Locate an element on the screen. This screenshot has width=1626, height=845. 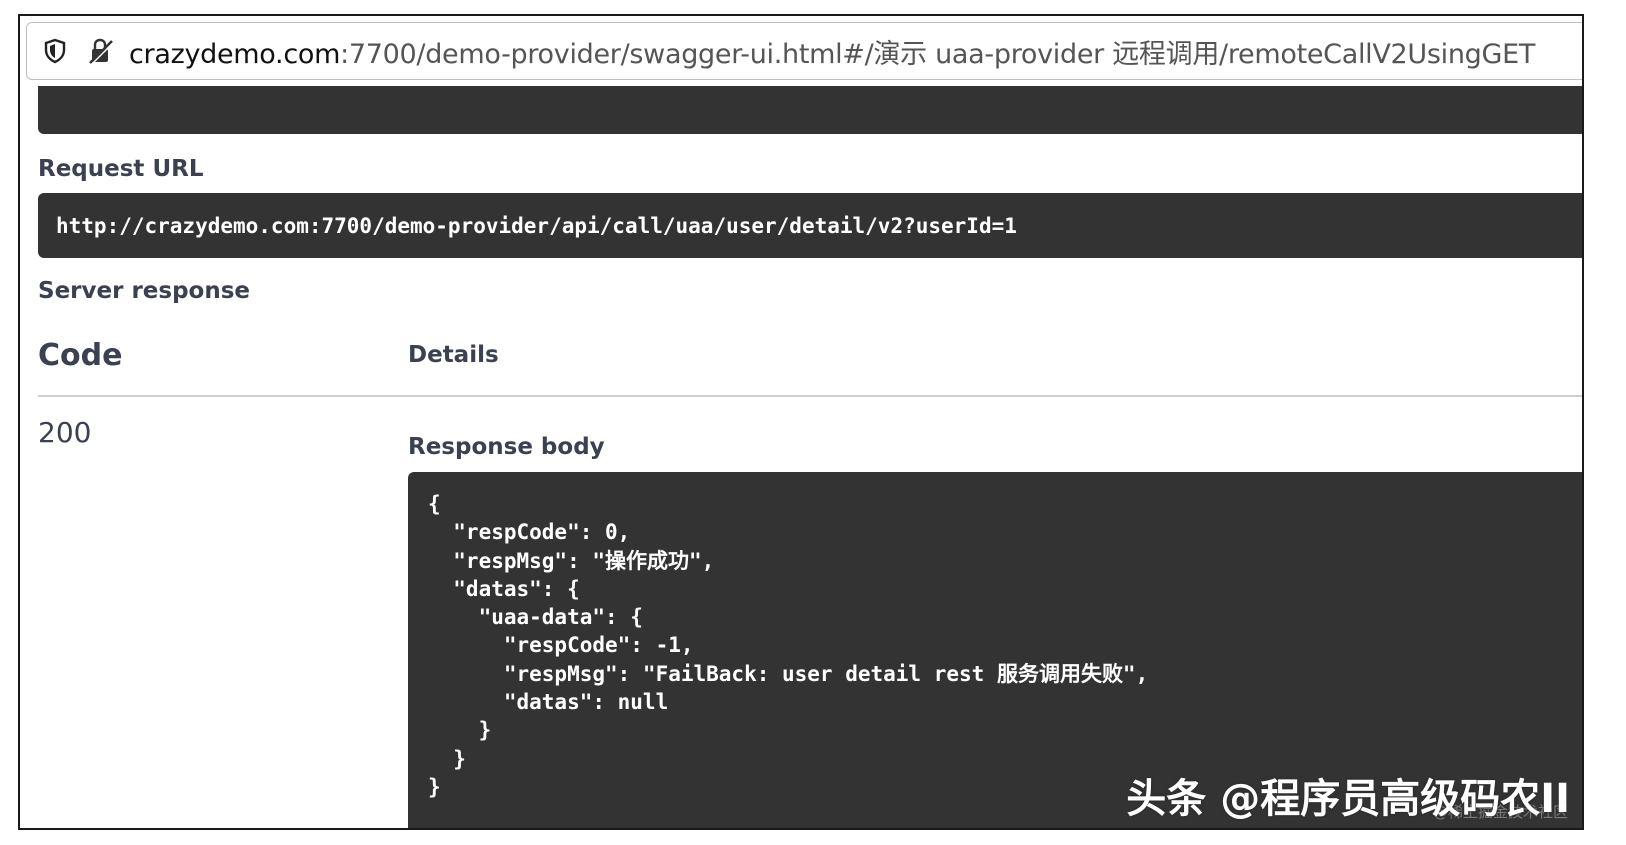
url-host: crazydemo.com is located at coordinates (235, 54).